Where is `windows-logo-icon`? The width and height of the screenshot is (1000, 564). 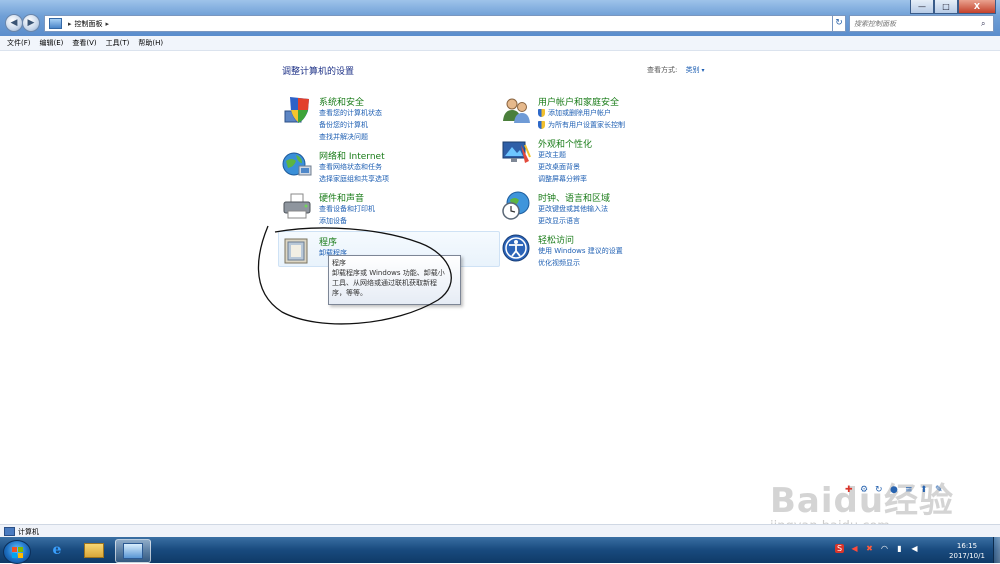
windows-logo-icon is located at coordinates (17, 552).